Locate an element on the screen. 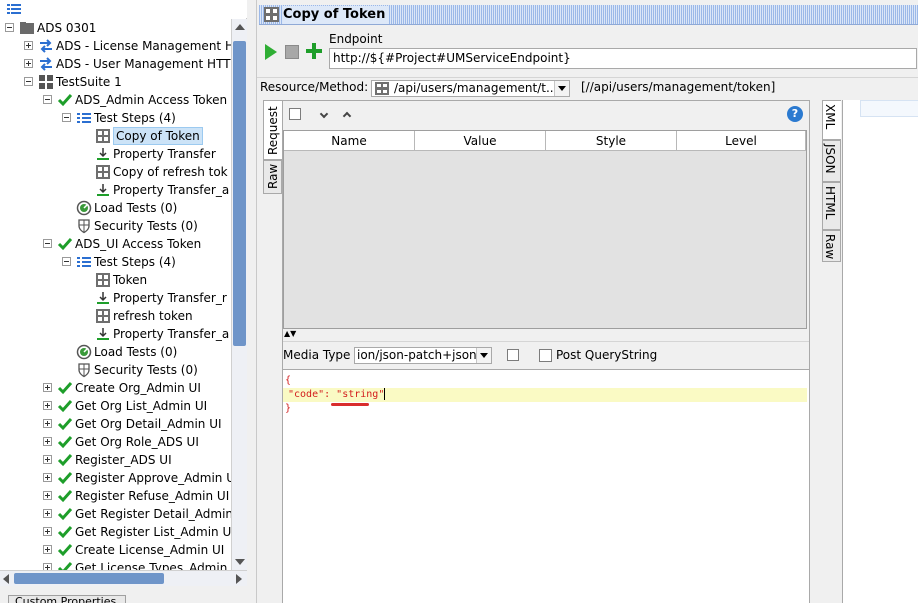  endpoint-input: http://${#Project#UMServiceEndpoint} is located at coordinates (623, 58).